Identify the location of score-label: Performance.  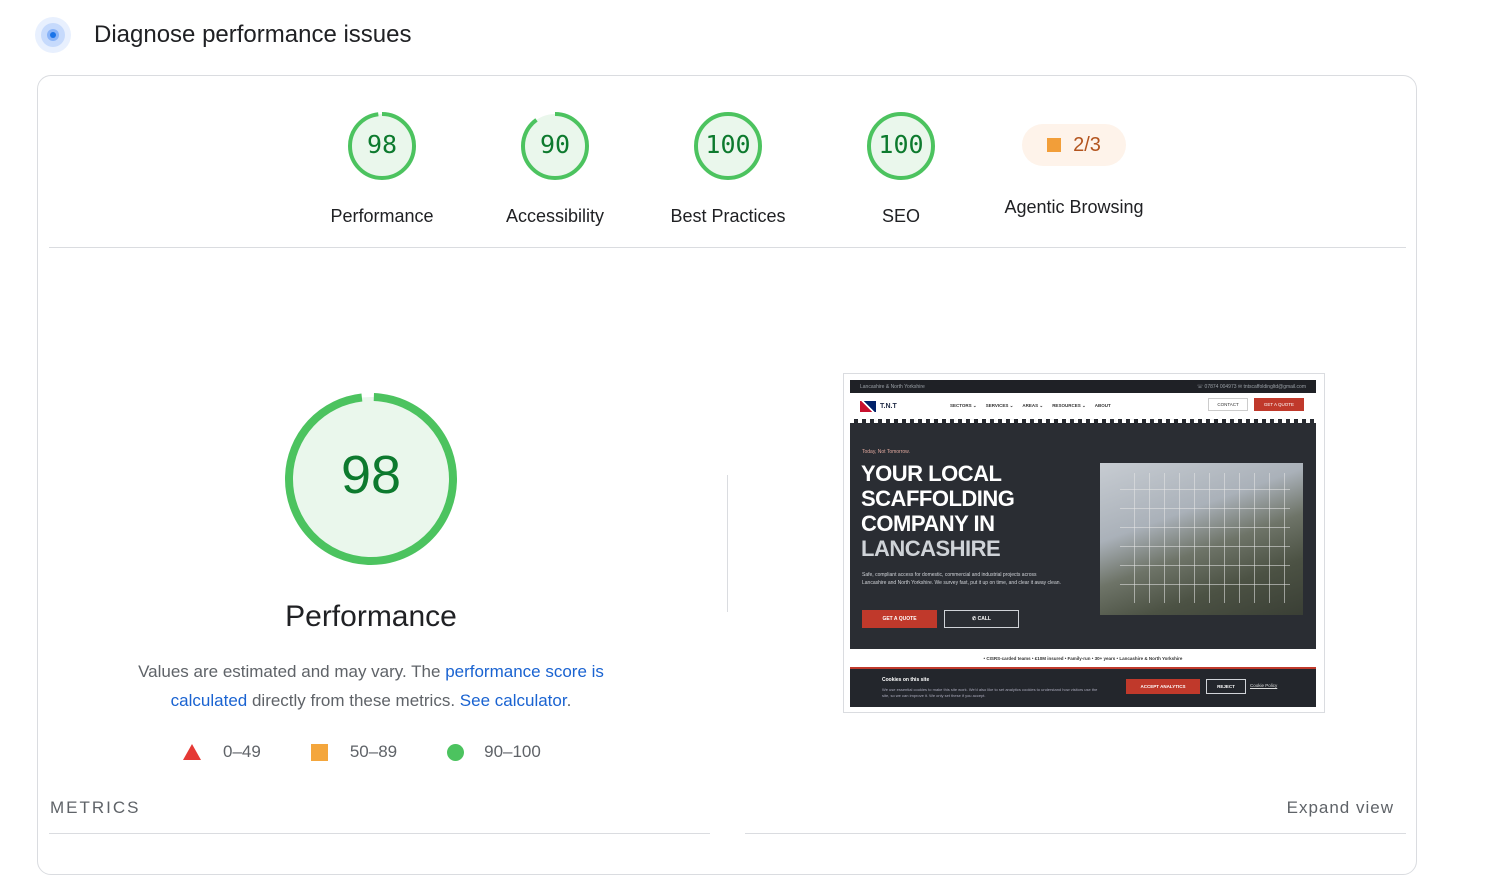
(382, 216).